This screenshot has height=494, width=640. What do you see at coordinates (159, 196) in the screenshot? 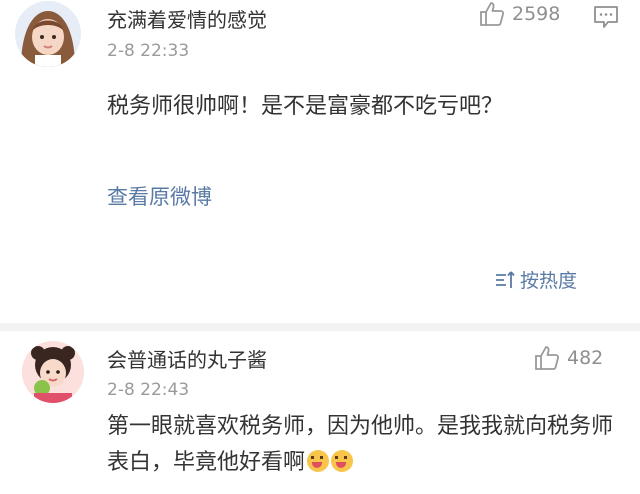
I see `view-original-link: 查看原微博` at bounding box center [159, 196].